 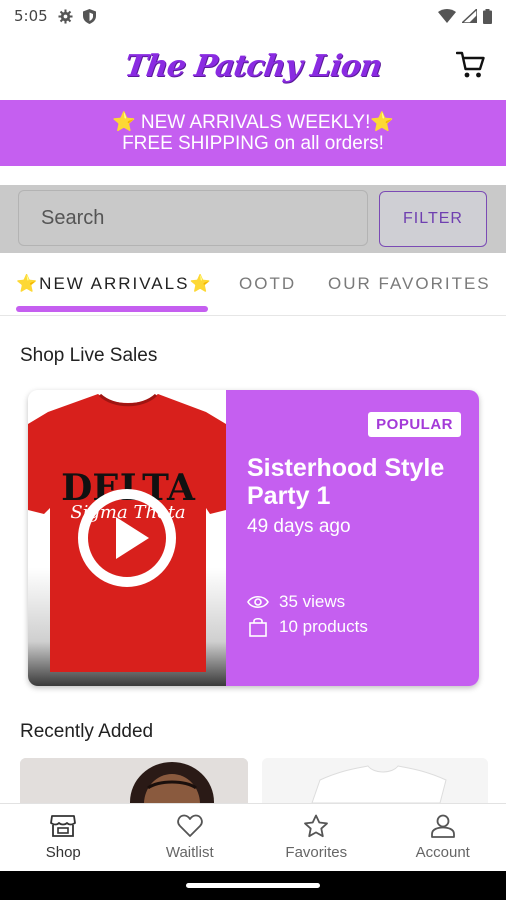 I want to click on products-count: 10 products, so click(x=323, y=626).